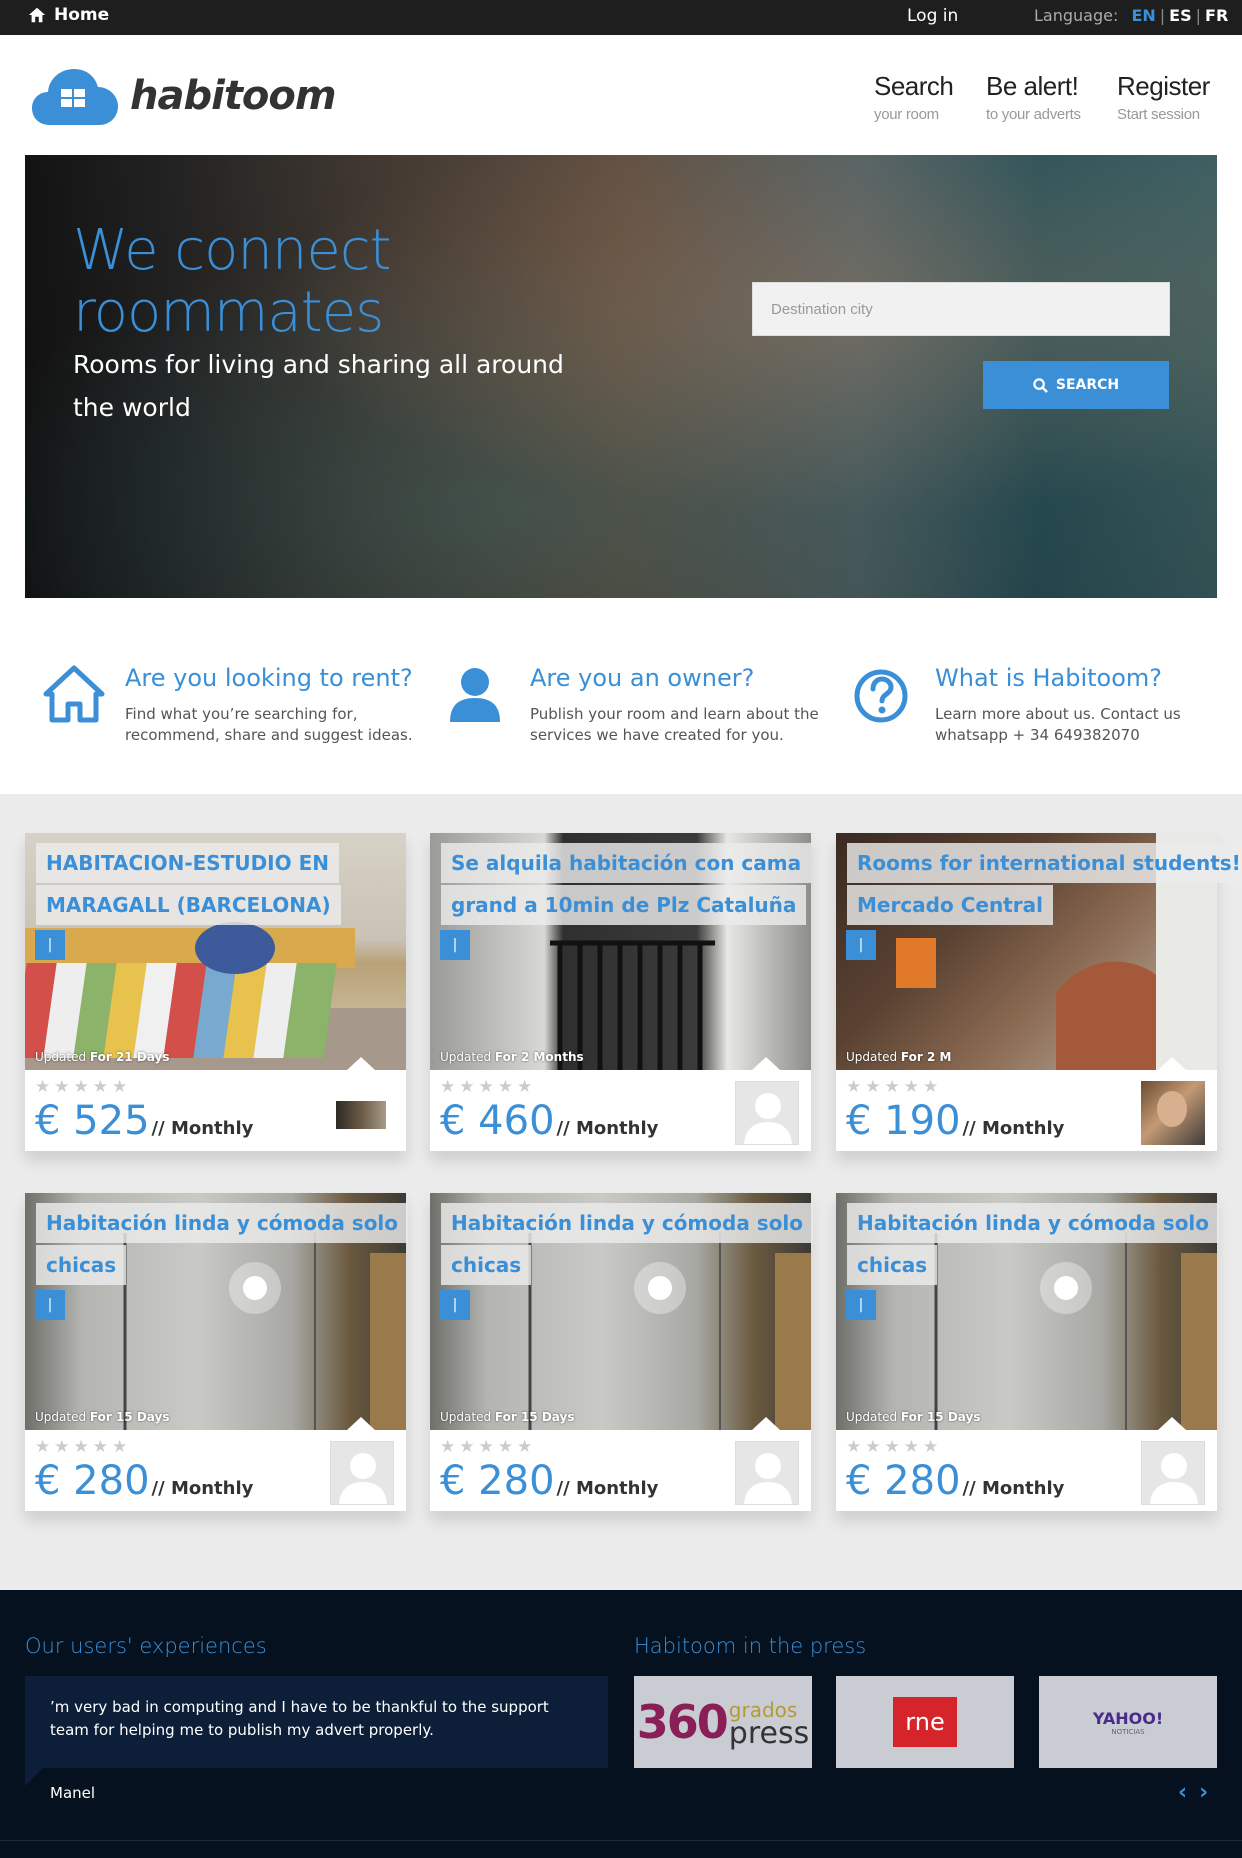 Image resolution: width=1242 pixels, height=1858 pixels. I want to click on language-es: ES, so click(1180, 15).